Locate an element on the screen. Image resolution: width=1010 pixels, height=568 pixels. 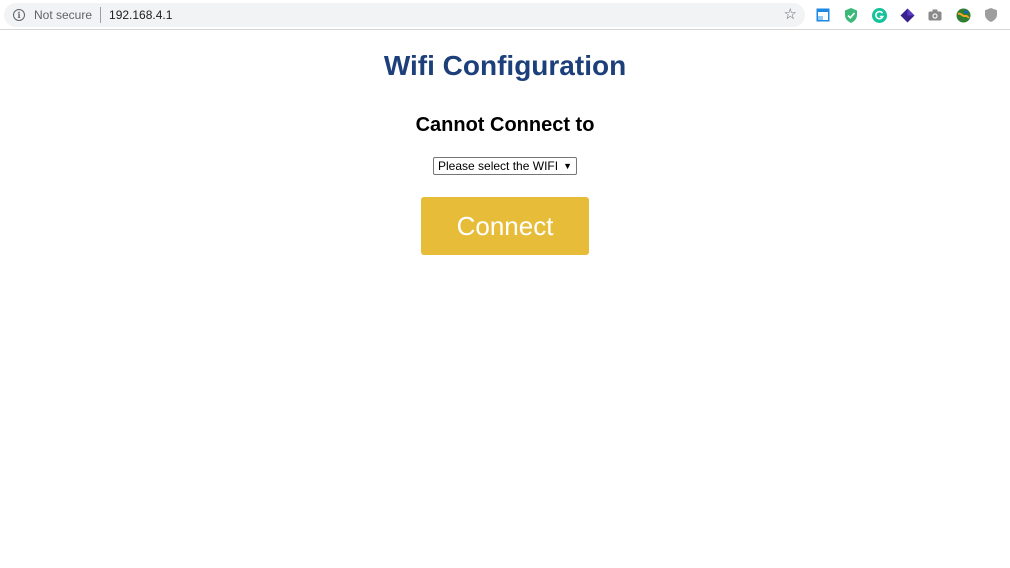
dropdown-arrow-icon: ▼ is located at coordinates (567, 166).